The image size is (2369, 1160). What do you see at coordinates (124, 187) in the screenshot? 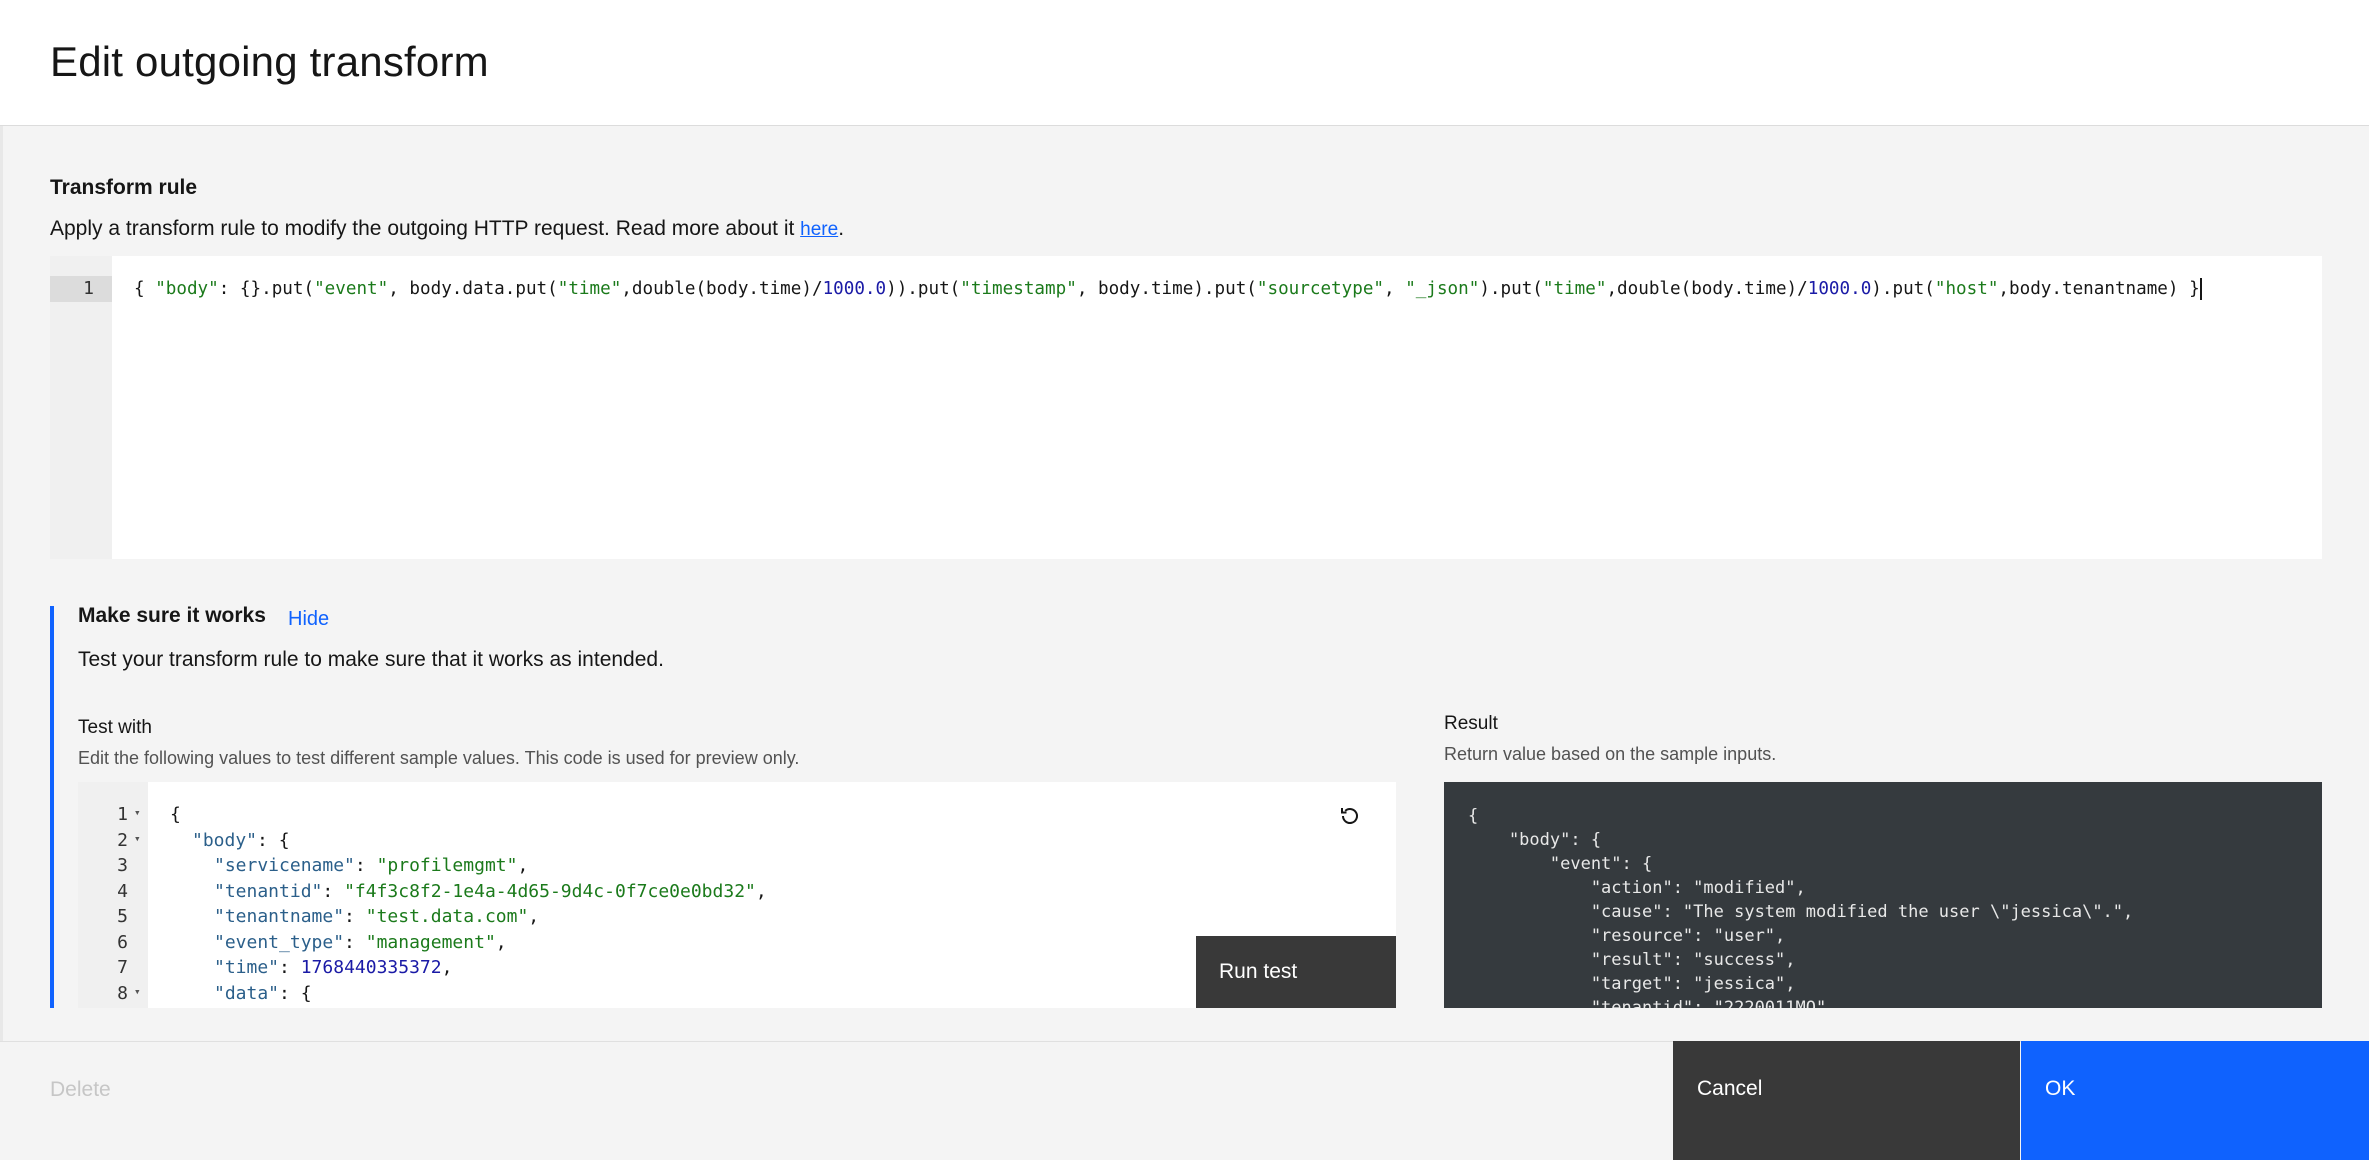
I see `transform-rule-title: Transform rule` at bounding box center [124, 187].